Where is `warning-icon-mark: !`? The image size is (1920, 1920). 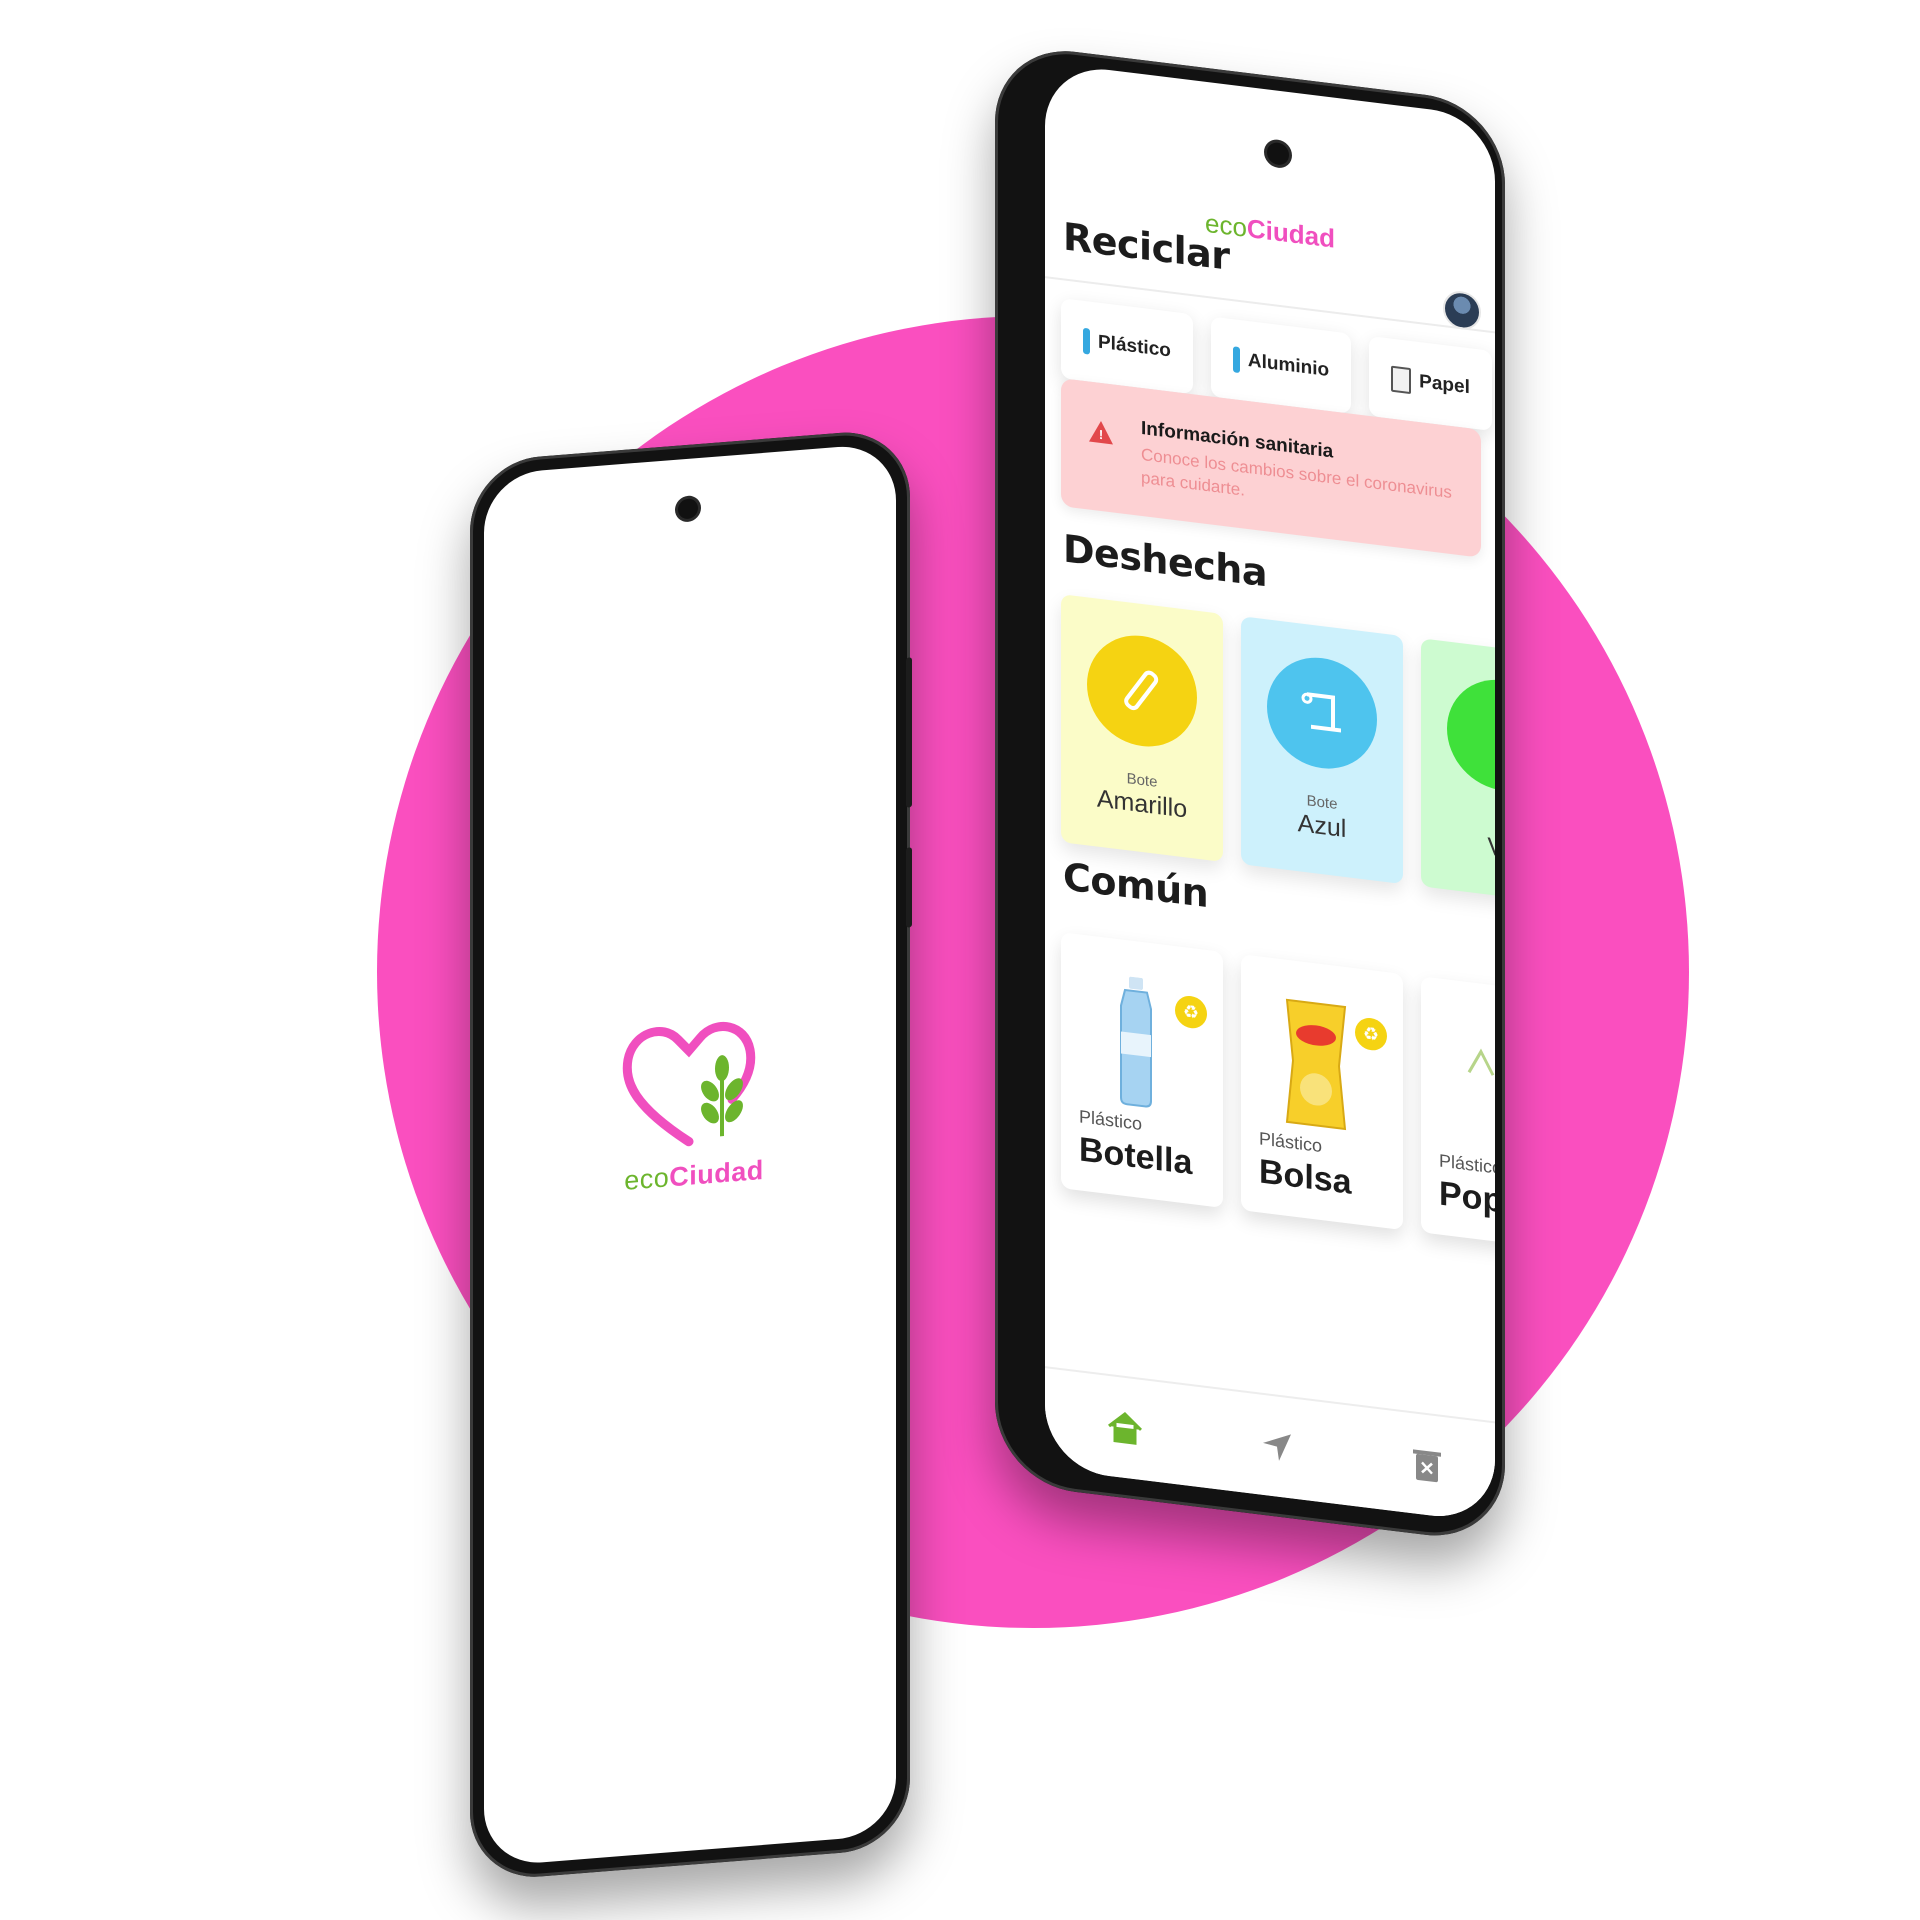
warning-icon-mark: ! is located at coordinates (1101, 434).